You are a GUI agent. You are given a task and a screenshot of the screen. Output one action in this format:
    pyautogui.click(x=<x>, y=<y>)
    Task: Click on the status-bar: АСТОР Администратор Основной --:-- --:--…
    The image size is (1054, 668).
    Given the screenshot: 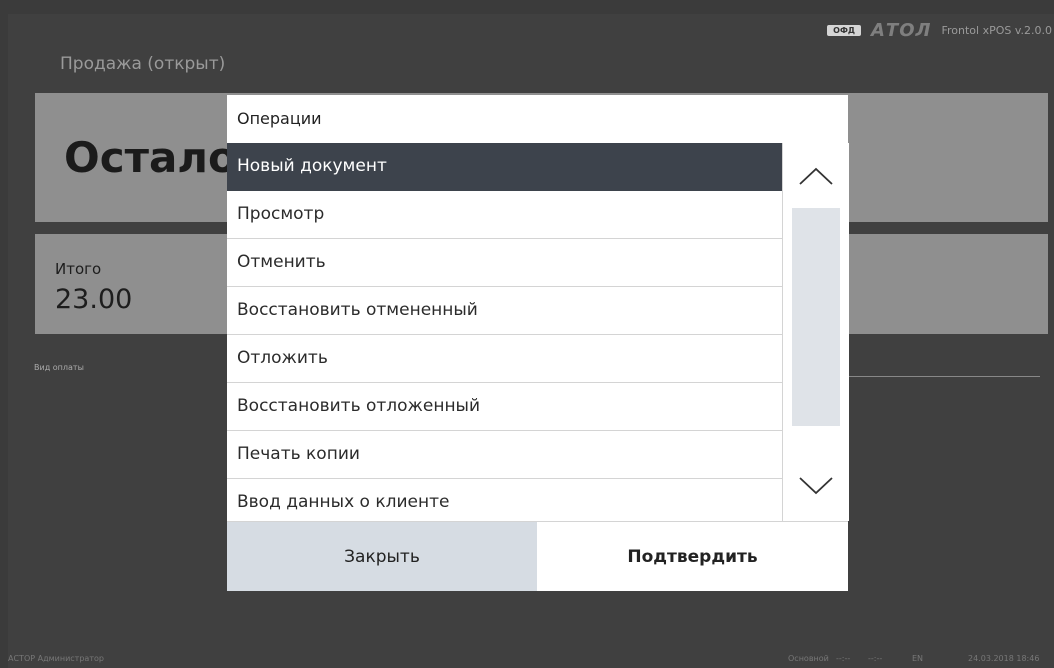 What is the action you would take?
    pyautogui.click(x=531, y=658)
    